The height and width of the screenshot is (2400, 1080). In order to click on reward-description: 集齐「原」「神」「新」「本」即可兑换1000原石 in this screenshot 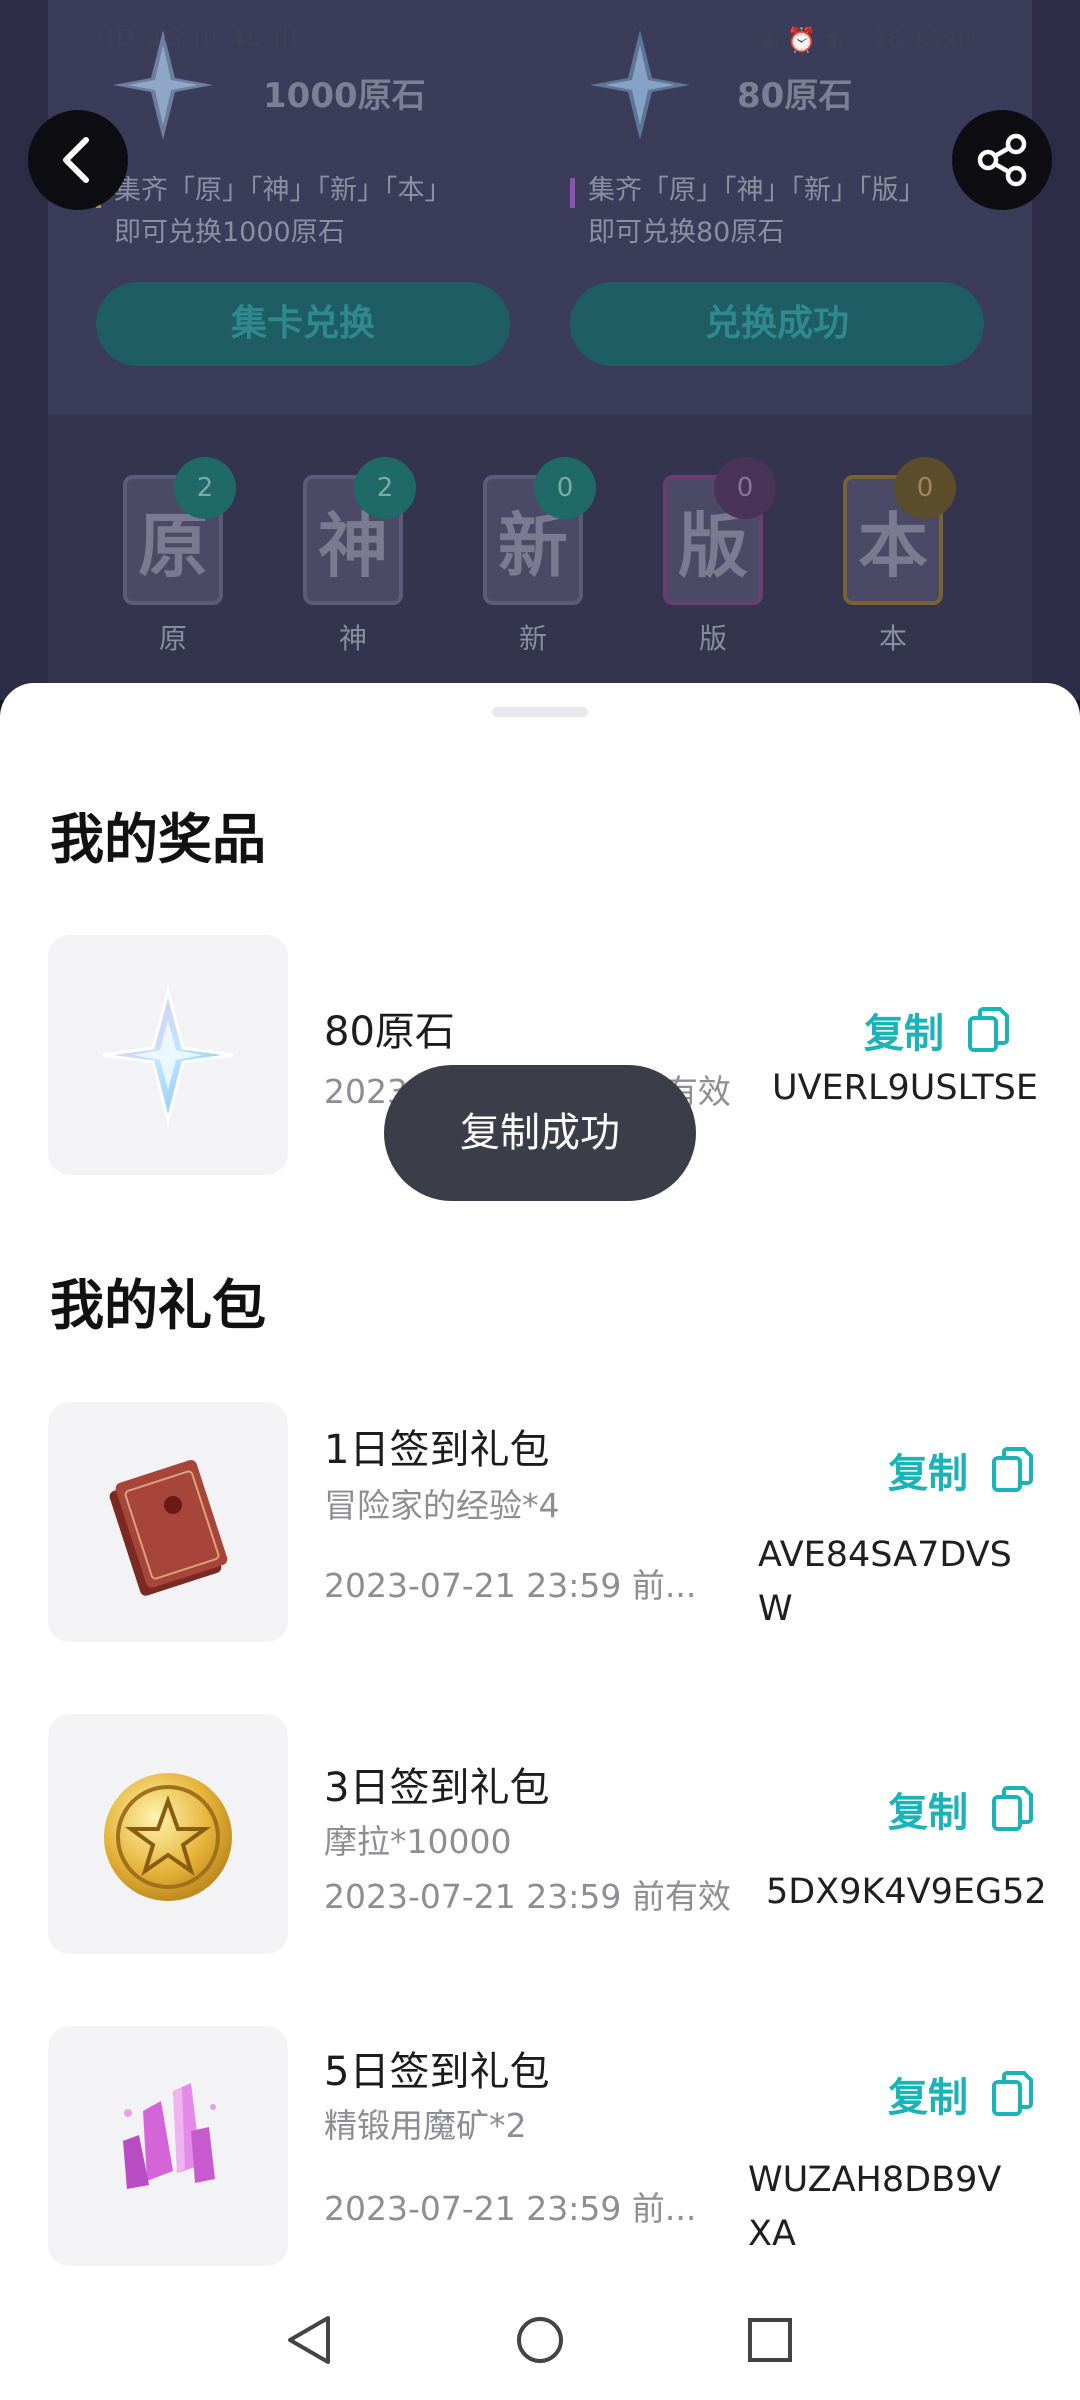, I will do `click(285, 212)`.